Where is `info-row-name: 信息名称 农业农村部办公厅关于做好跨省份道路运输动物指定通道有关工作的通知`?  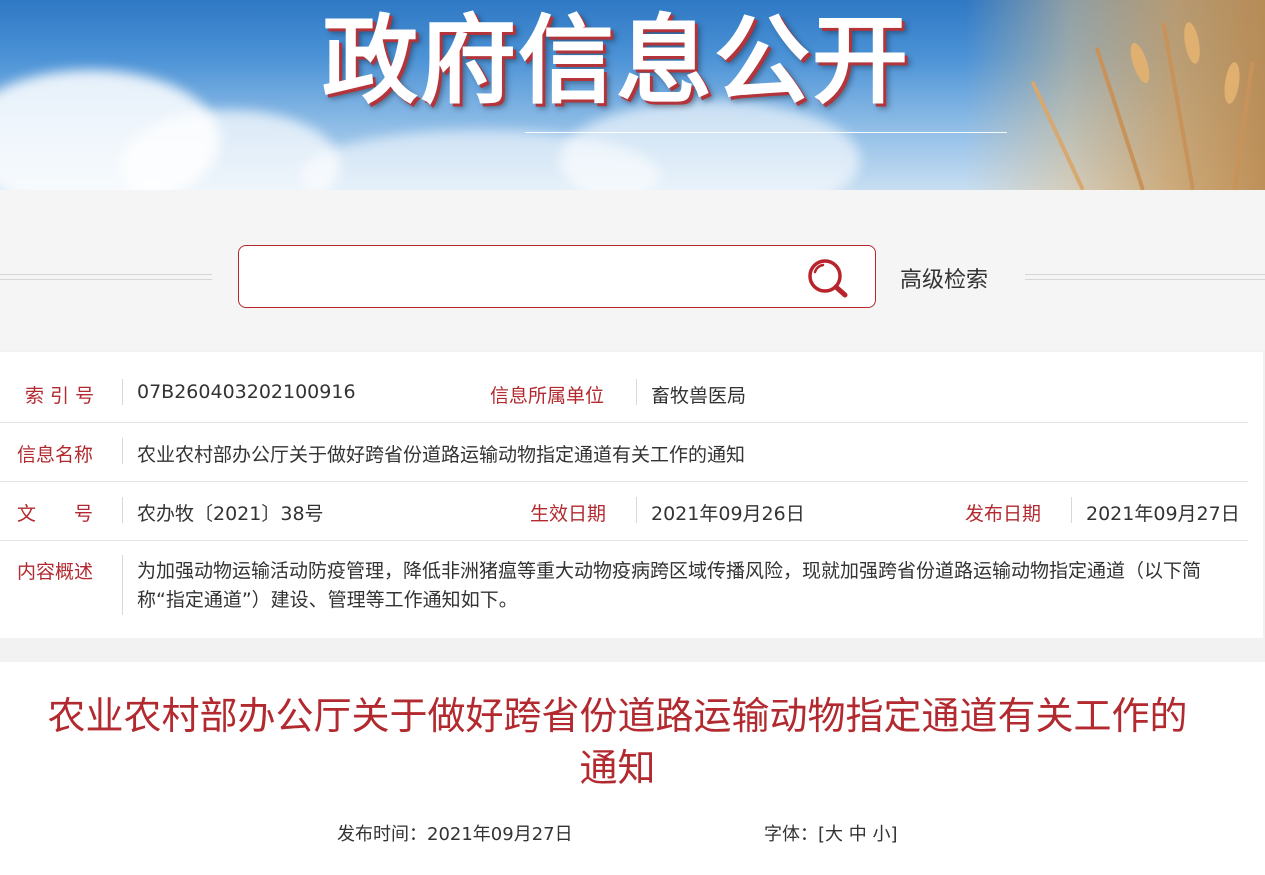 info-row-name: 信息名称 农业农村部办公厅关于做好跨省份道路运输动物指定通道有关工作的通知 is located at coordinates (624, 452).